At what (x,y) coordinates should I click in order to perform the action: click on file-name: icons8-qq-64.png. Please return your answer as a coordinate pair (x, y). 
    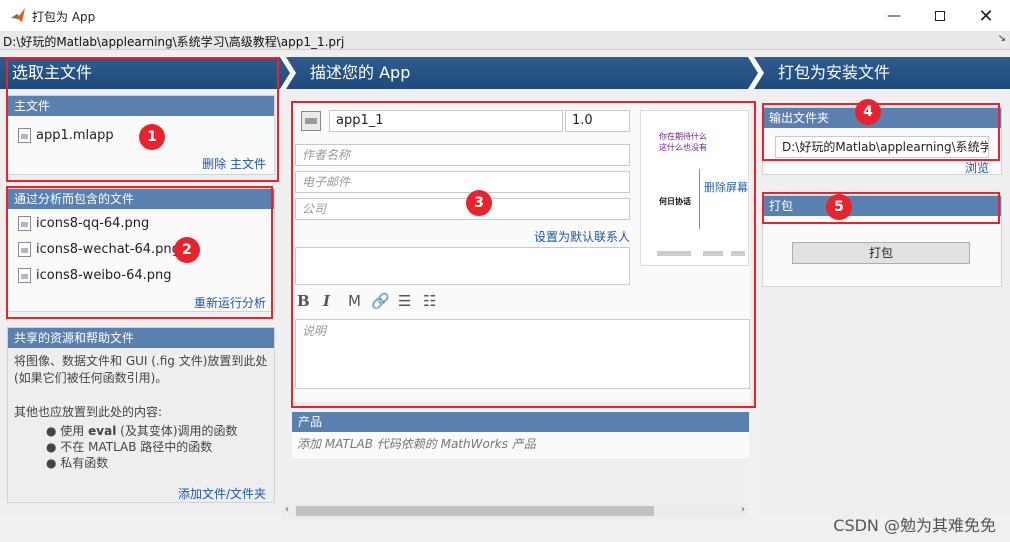
    Looking at the image, I should click on (93, 223).